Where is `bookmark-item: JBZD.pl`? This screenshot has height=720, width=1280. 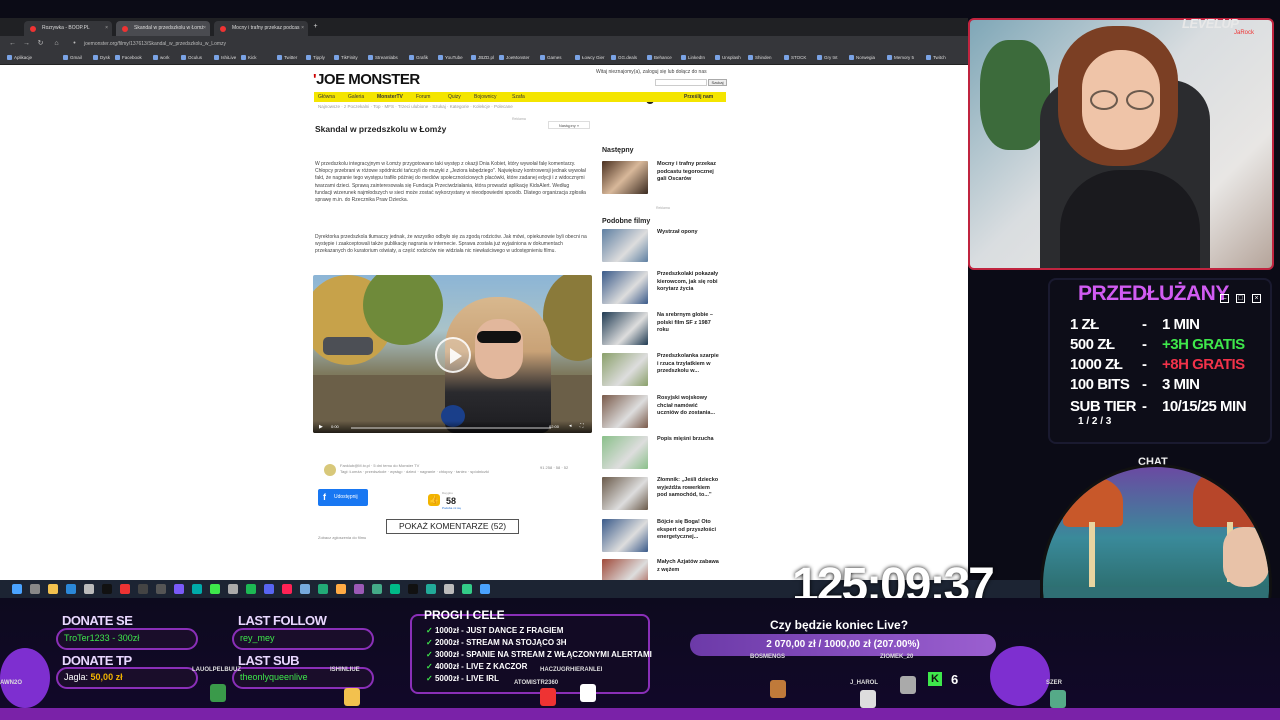 bookmark-item: JBZD.pl is located at coordinates (482, 58).